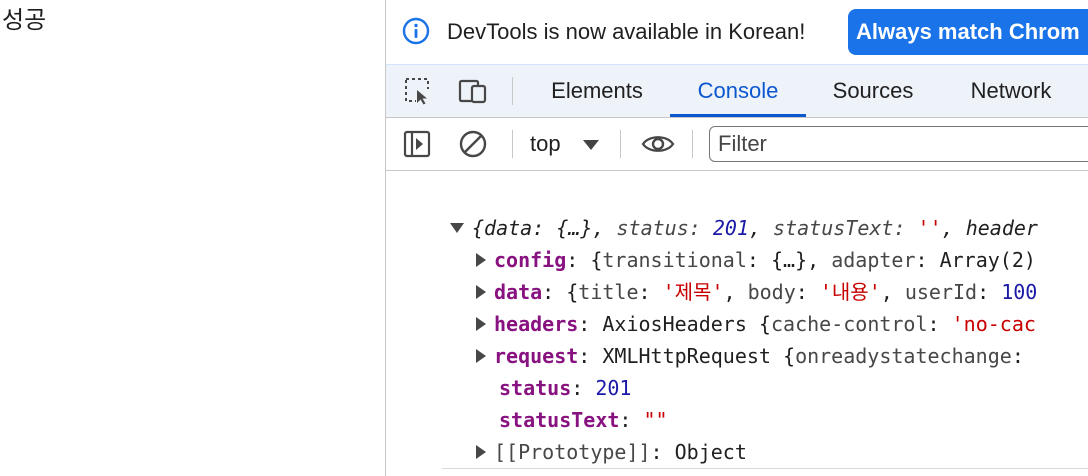  Describe the element at coordinates (417, 144) in the screenshot. I see `sidebar-toggle-icon` at that location.